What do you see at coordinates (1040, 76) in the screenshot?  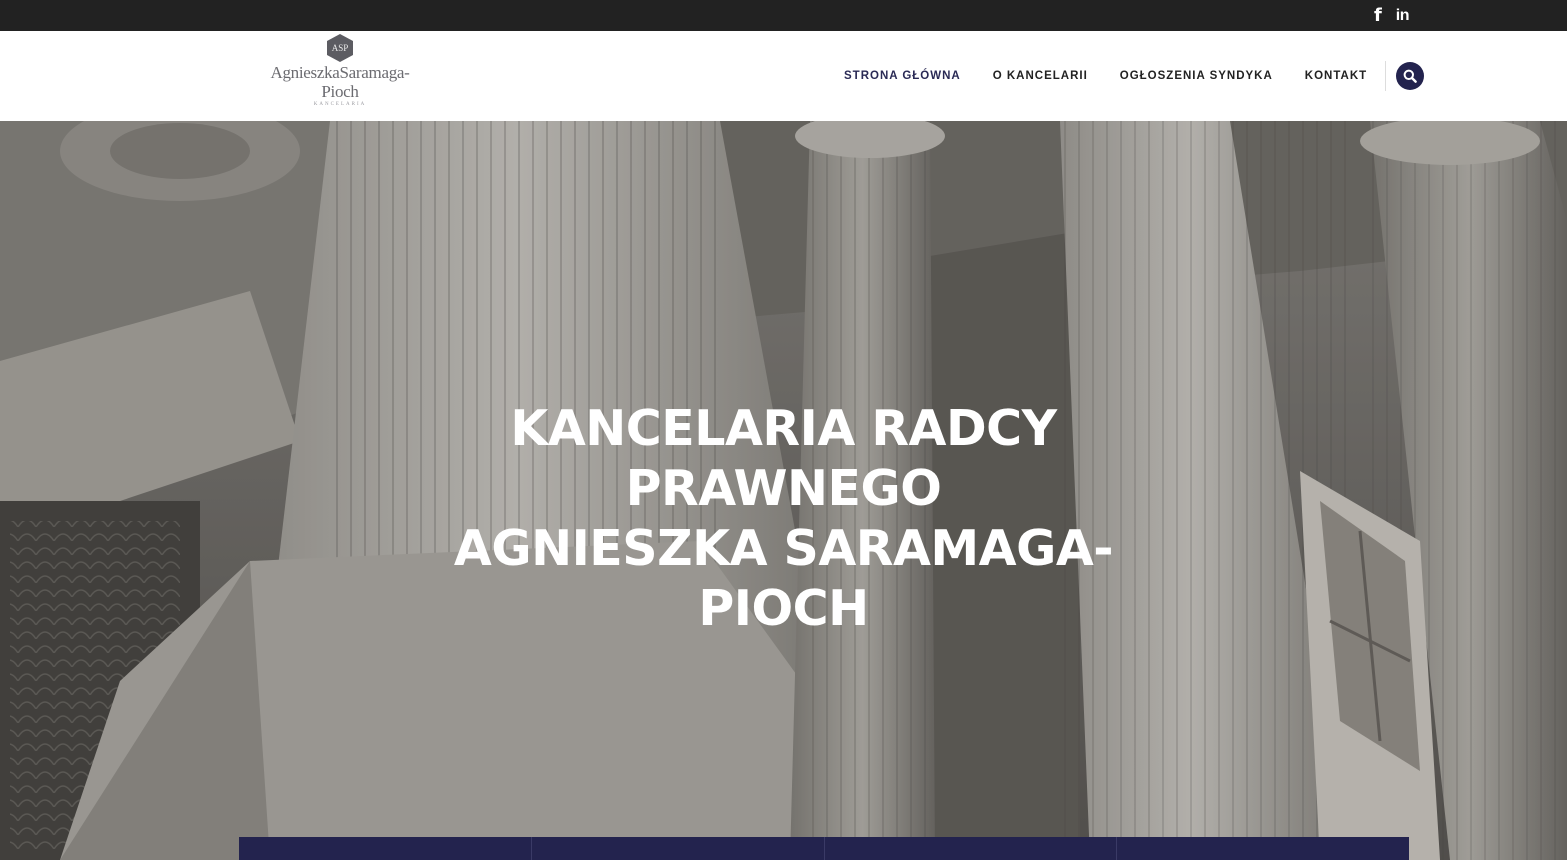 I see `nav-item-about: O KANCELARII` at bounding box center [1040, 76].